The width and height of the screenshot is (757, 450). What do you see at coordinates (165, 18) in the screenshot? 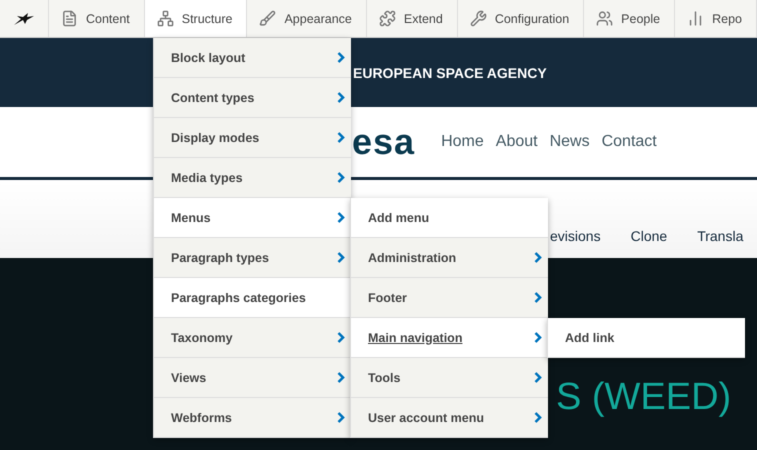
I see `sitemap-icon` at bounding box center [165, 18].